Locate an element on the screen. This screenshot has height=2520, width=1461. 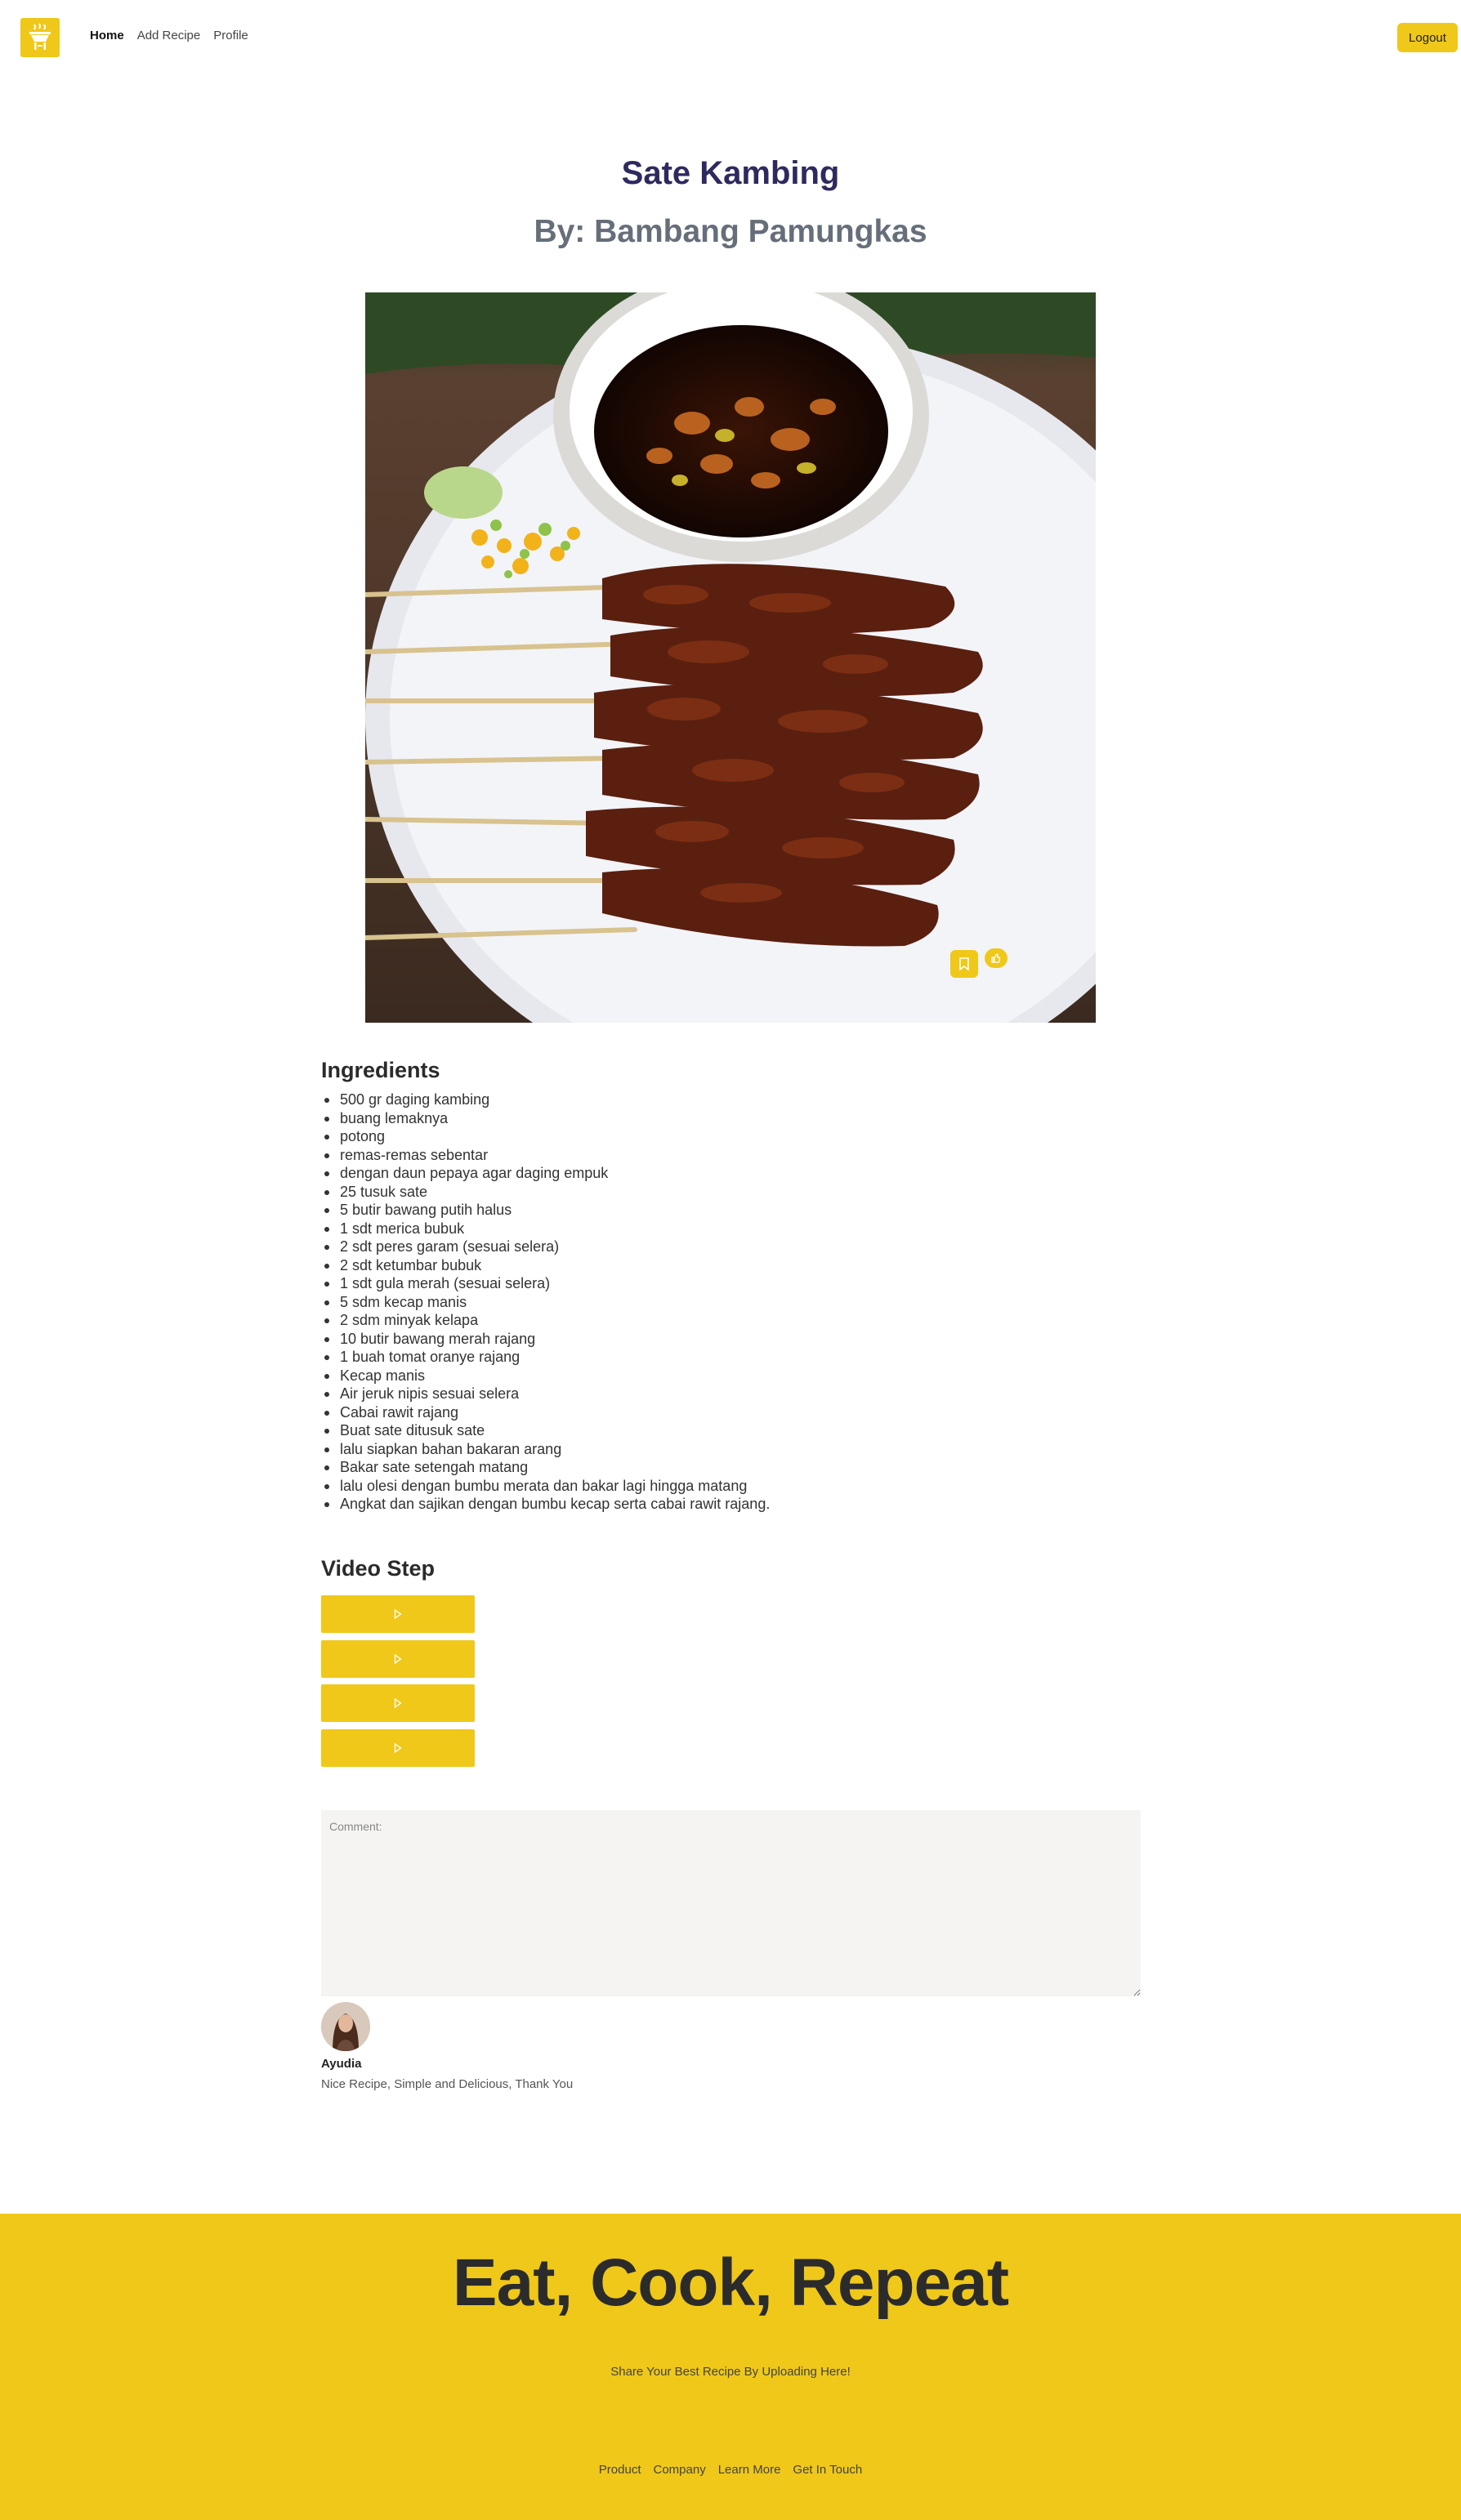
footer-link-get-in-touch: Get In Touch is located at coordinates (827, 2470).